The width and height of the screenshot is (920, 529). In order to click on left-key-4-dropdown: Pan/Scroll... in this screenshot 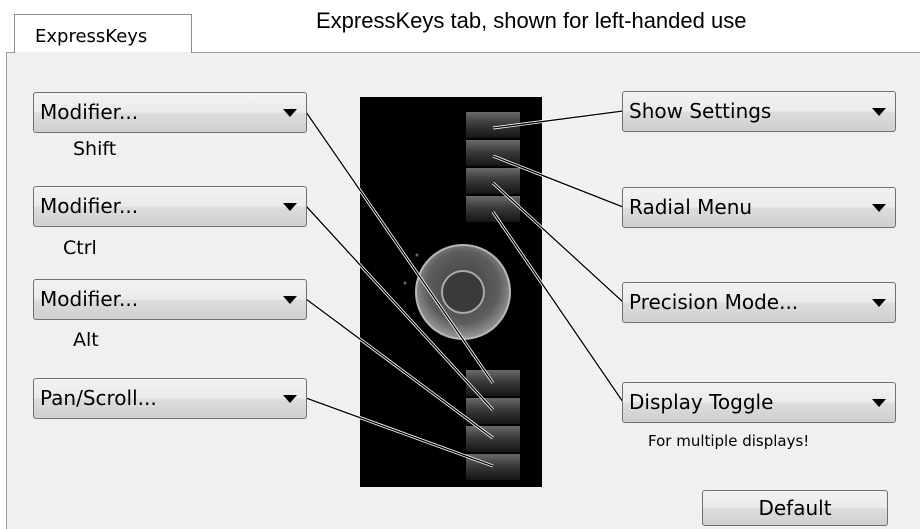, I will do `click(170, 398)`.